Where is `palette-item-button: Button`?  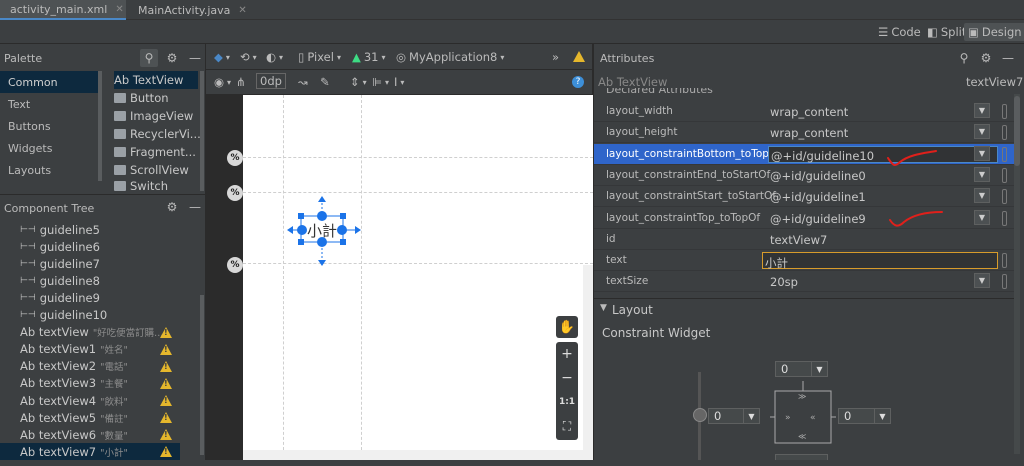 palette-item-button: Button is located at coordinates (141, 98).